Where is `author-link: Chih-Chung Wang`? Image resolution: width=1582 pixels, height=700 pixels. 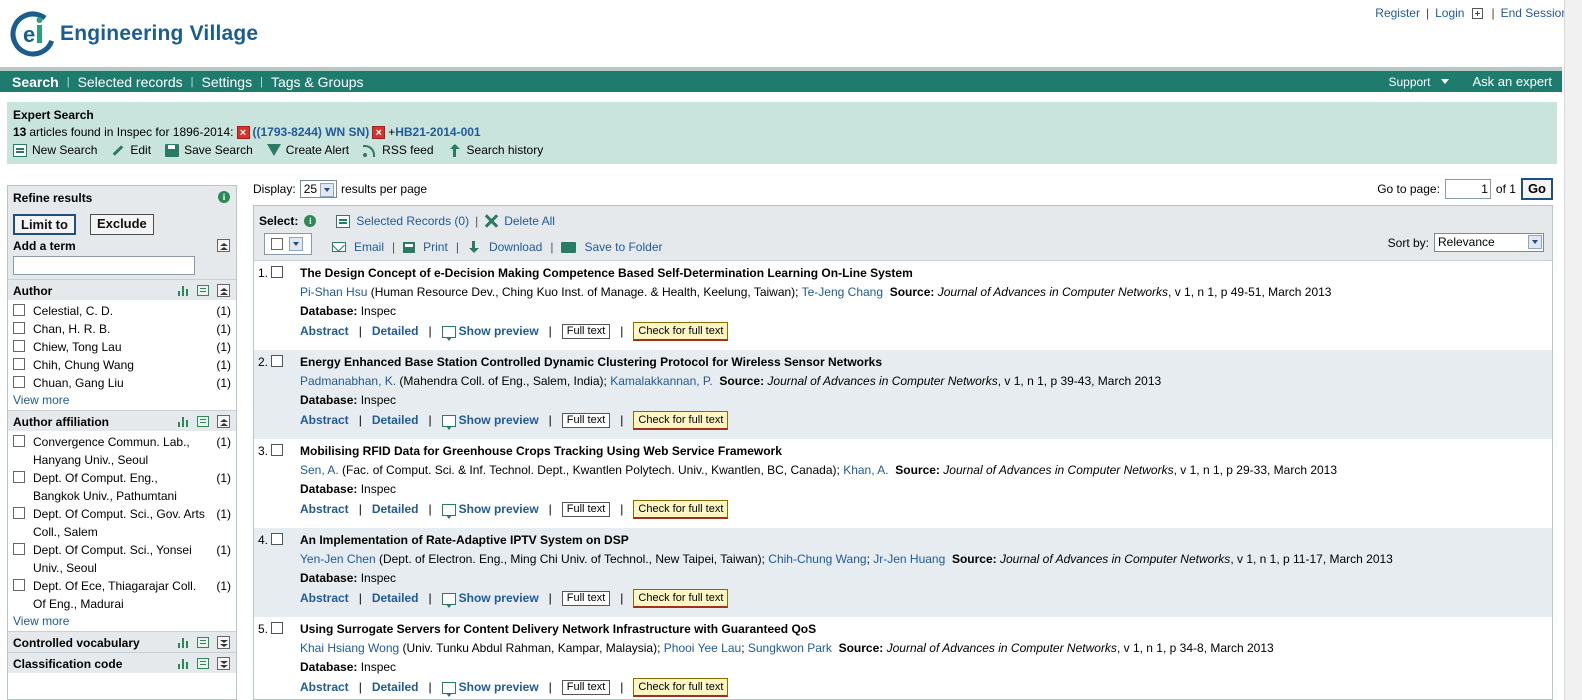 author-link: Chih-Chung Wang is located at coordinates (817, 559).